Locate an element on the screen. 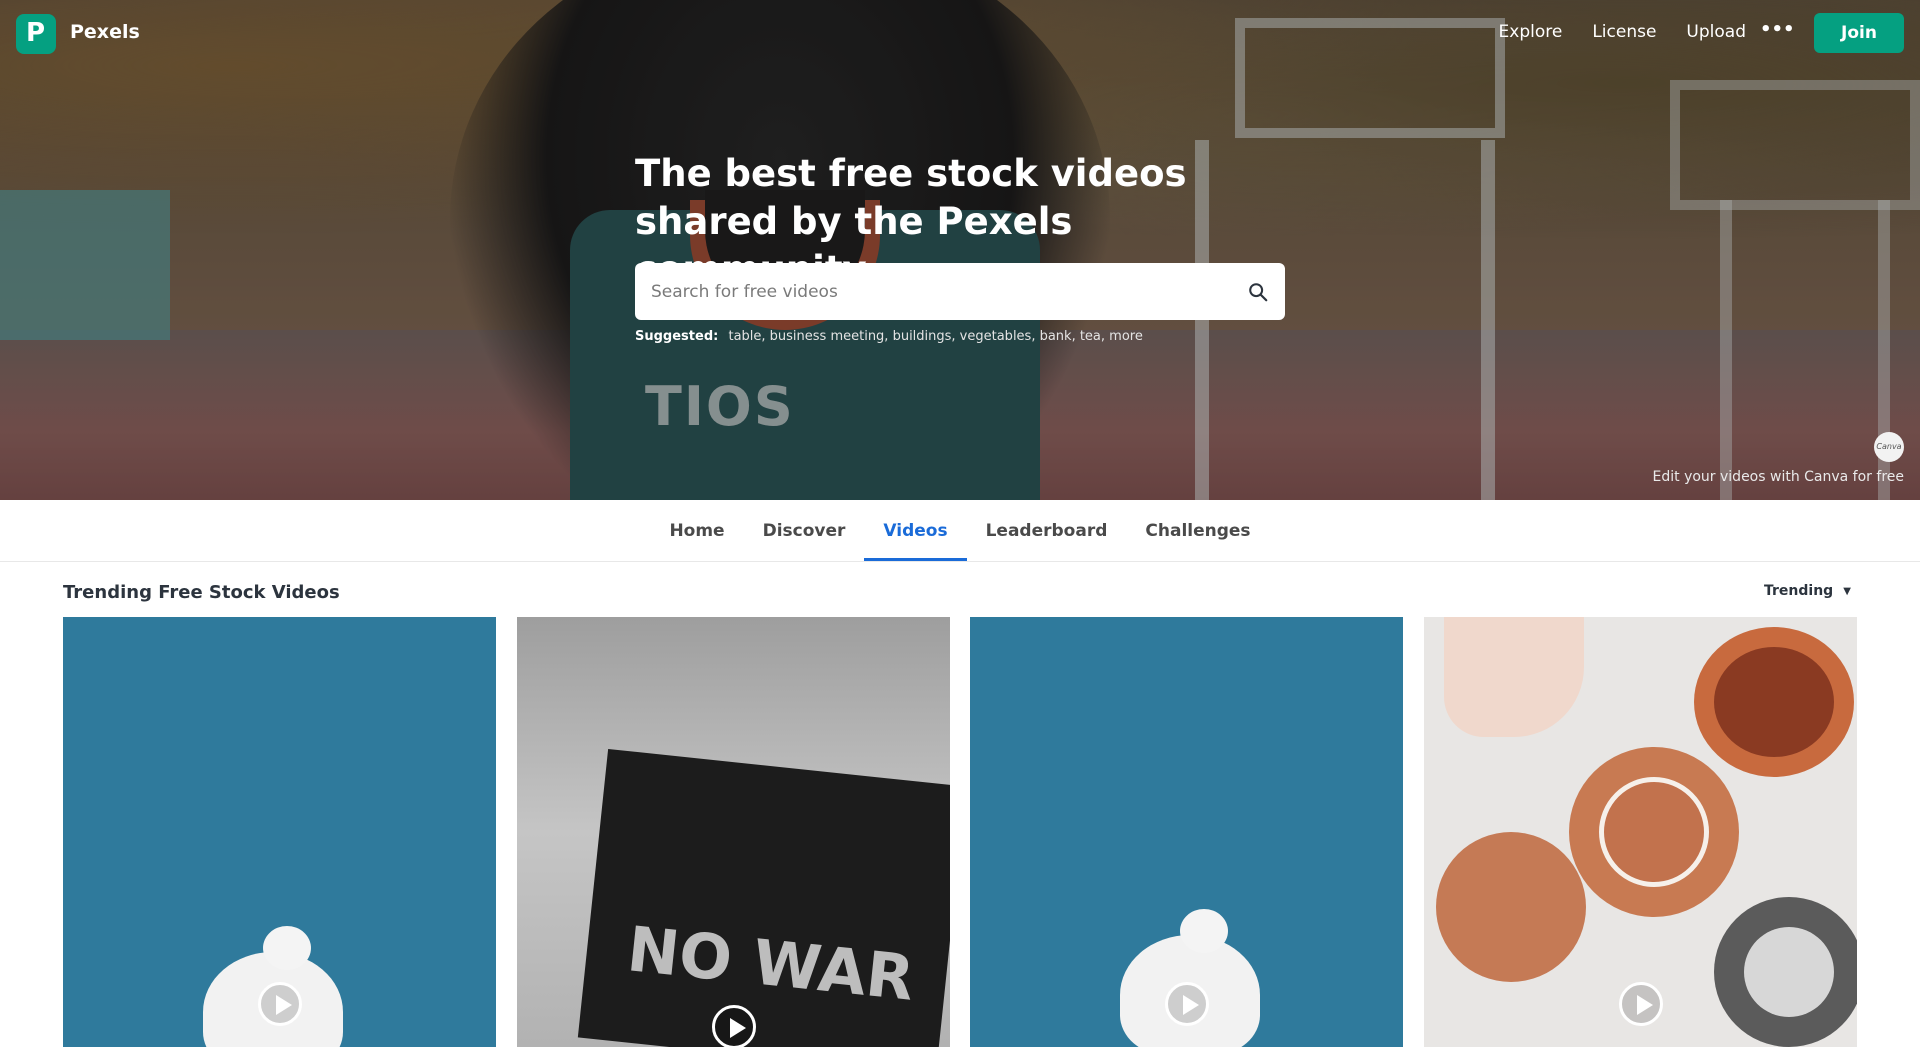 The image size is (1920, 1047). tab-leaderboard: Leaderboard is located at coordinates (1047, 530).